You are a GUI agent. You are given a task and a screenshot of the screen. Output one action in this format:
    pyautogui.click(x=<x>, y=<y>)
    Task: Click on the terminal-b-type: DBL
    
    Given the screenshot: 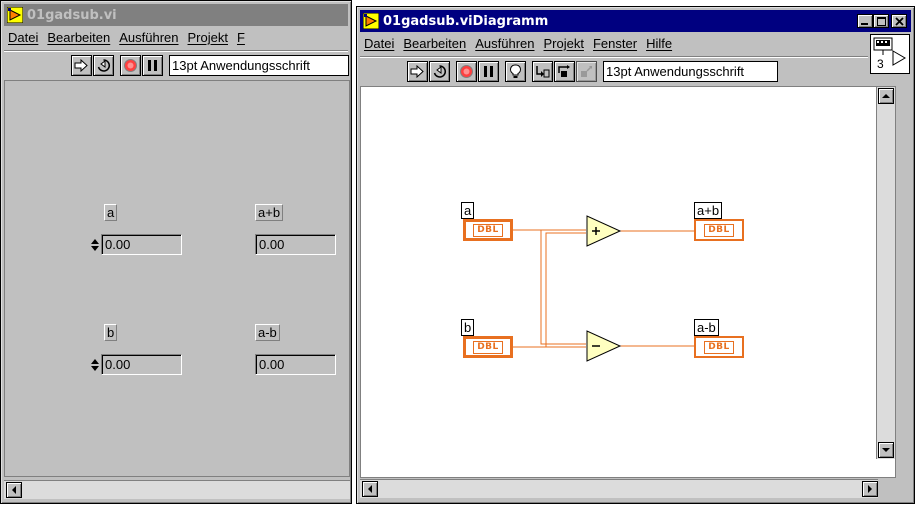 What is the action you would take?
    pyautogui.click(x=488, y=347)
    